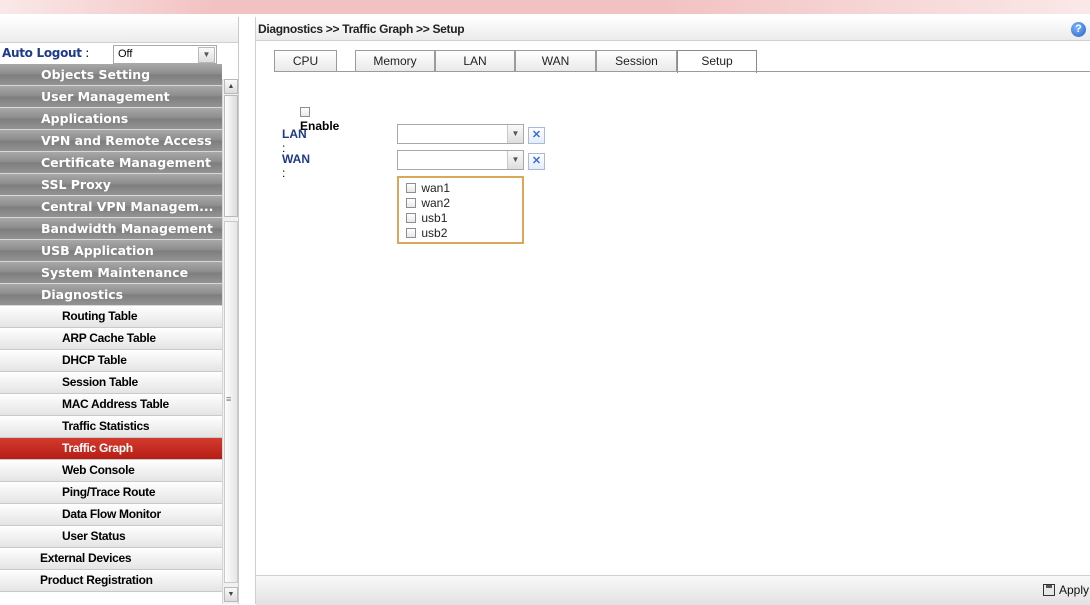 This screenshot has height=605, width=1090. Describe the element at coordinates (111, 295) in the screenshot. I see `menu-diagnostics: Diagnostics` at that location.